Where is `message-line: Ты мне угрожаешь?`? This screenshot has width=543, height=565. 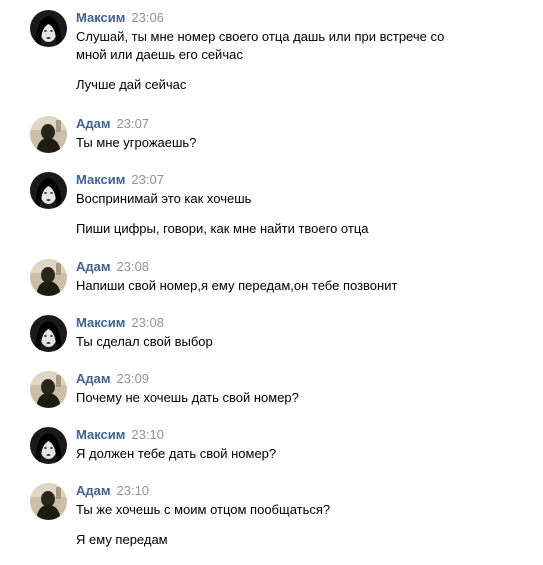
message-line: Ты мне угрожаешь? is located at coordinates (136, 142).